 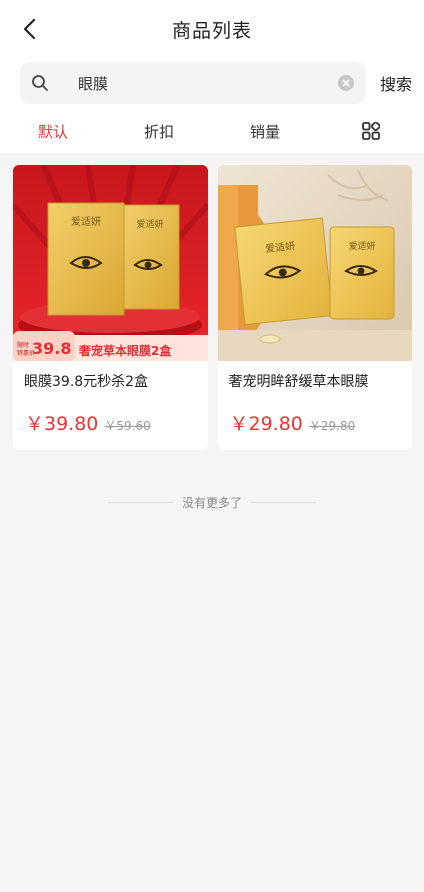 I want to click on clear-icon, so click(x=345, y=83).